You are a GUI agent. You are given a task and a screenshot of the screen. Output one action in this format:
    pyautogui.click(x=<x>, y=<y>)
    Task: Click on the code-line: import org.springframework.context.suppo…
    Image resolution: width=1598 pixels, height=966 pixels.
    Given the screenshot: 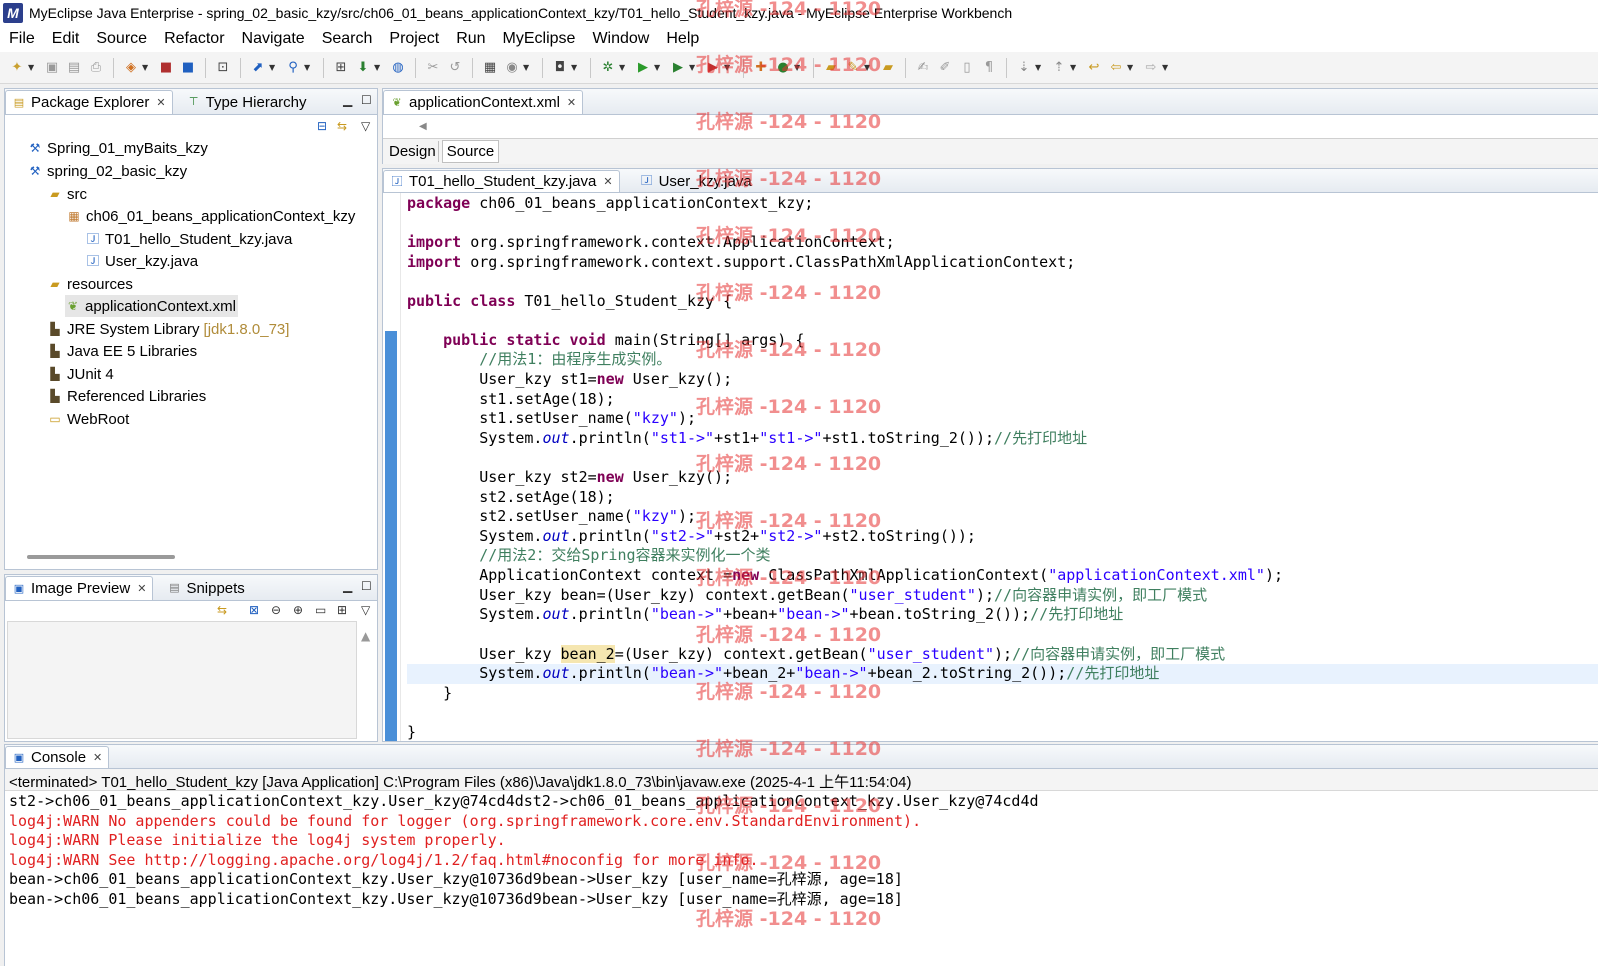 What is the action you would take?
    pyautogui.click(x=741, y=262)
    